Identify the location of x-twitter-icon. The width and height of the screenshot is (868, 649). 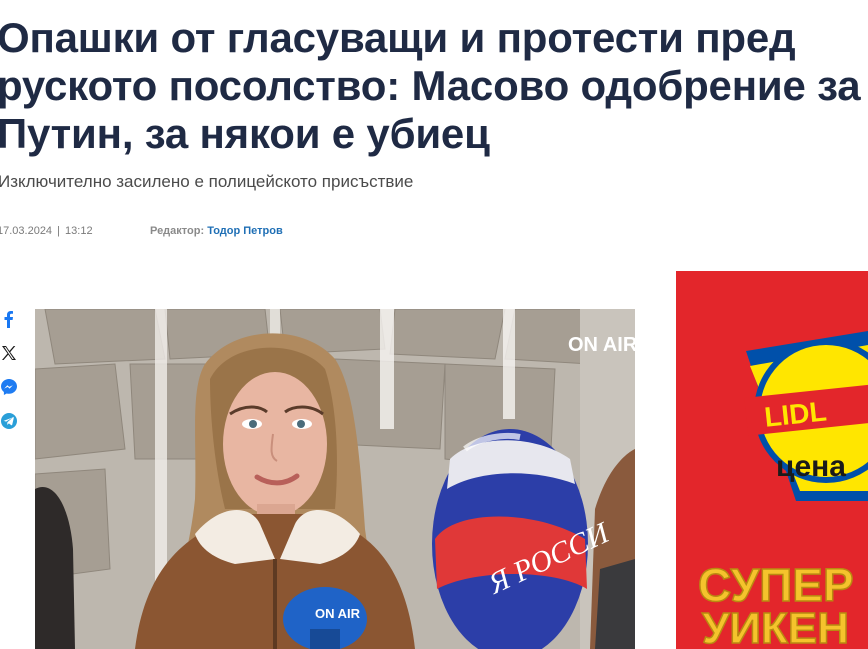
(9, 353).